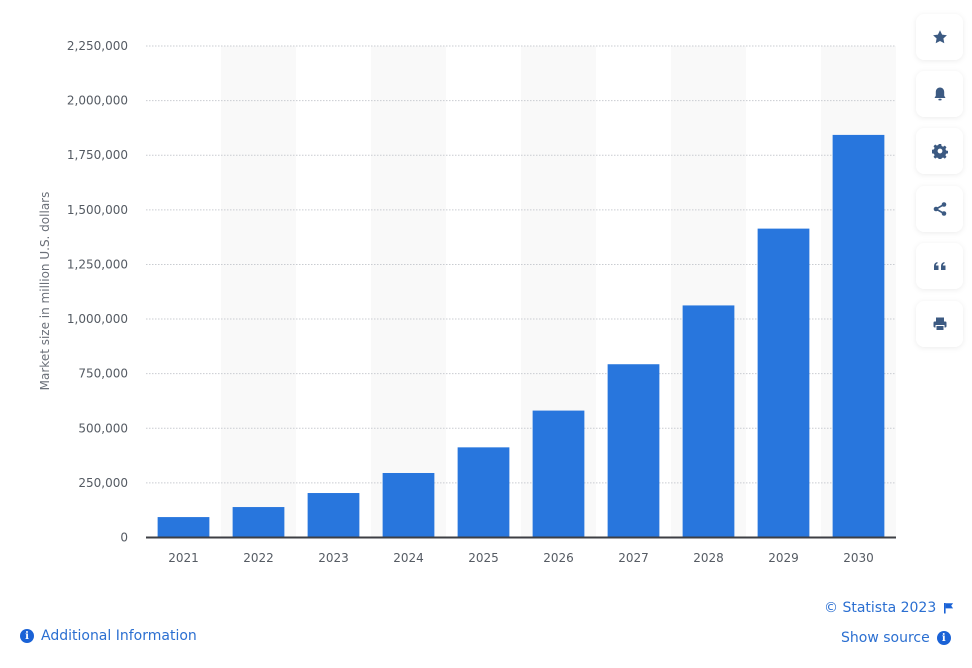 The image size is (972, 668). Describe the element at coordinates (633, 558) in the screenshot. I see `x-tick-label: 2027` at that location.